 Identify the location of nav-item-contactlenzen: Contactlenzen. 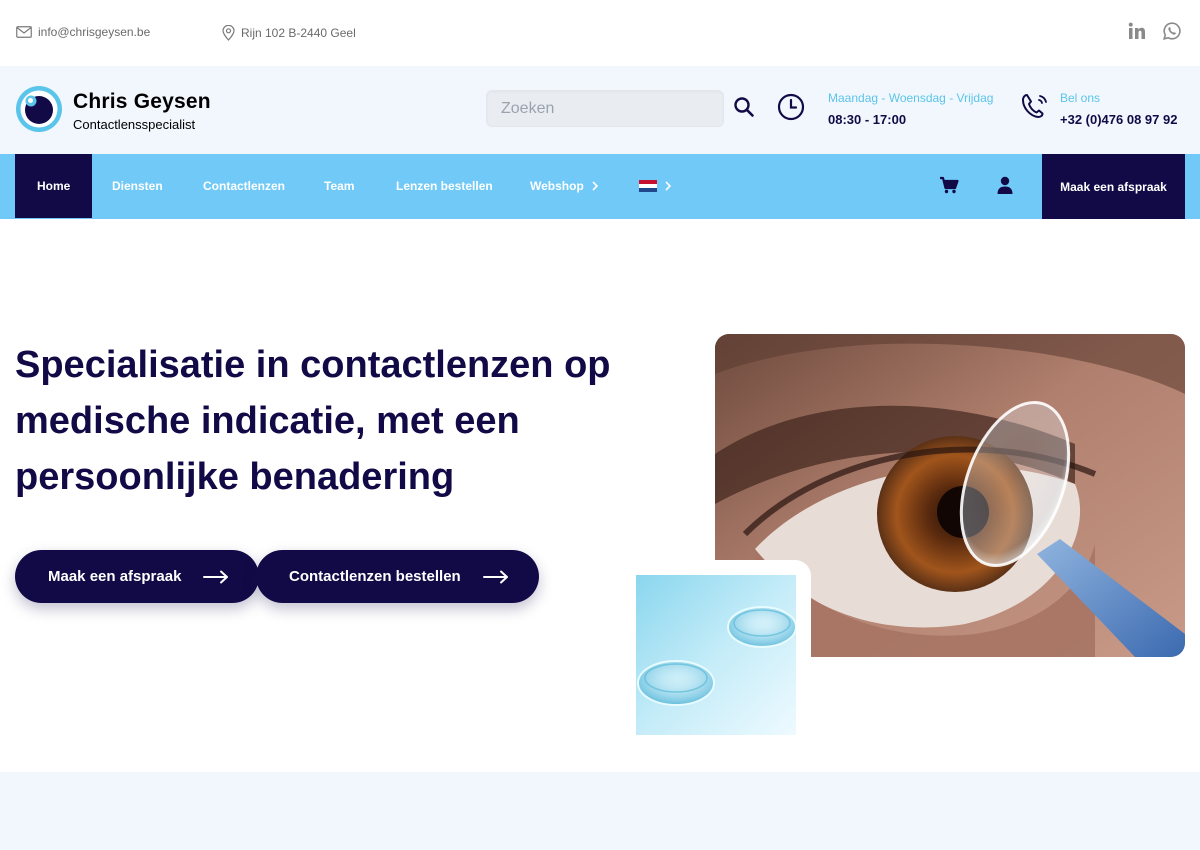
(244, 186).